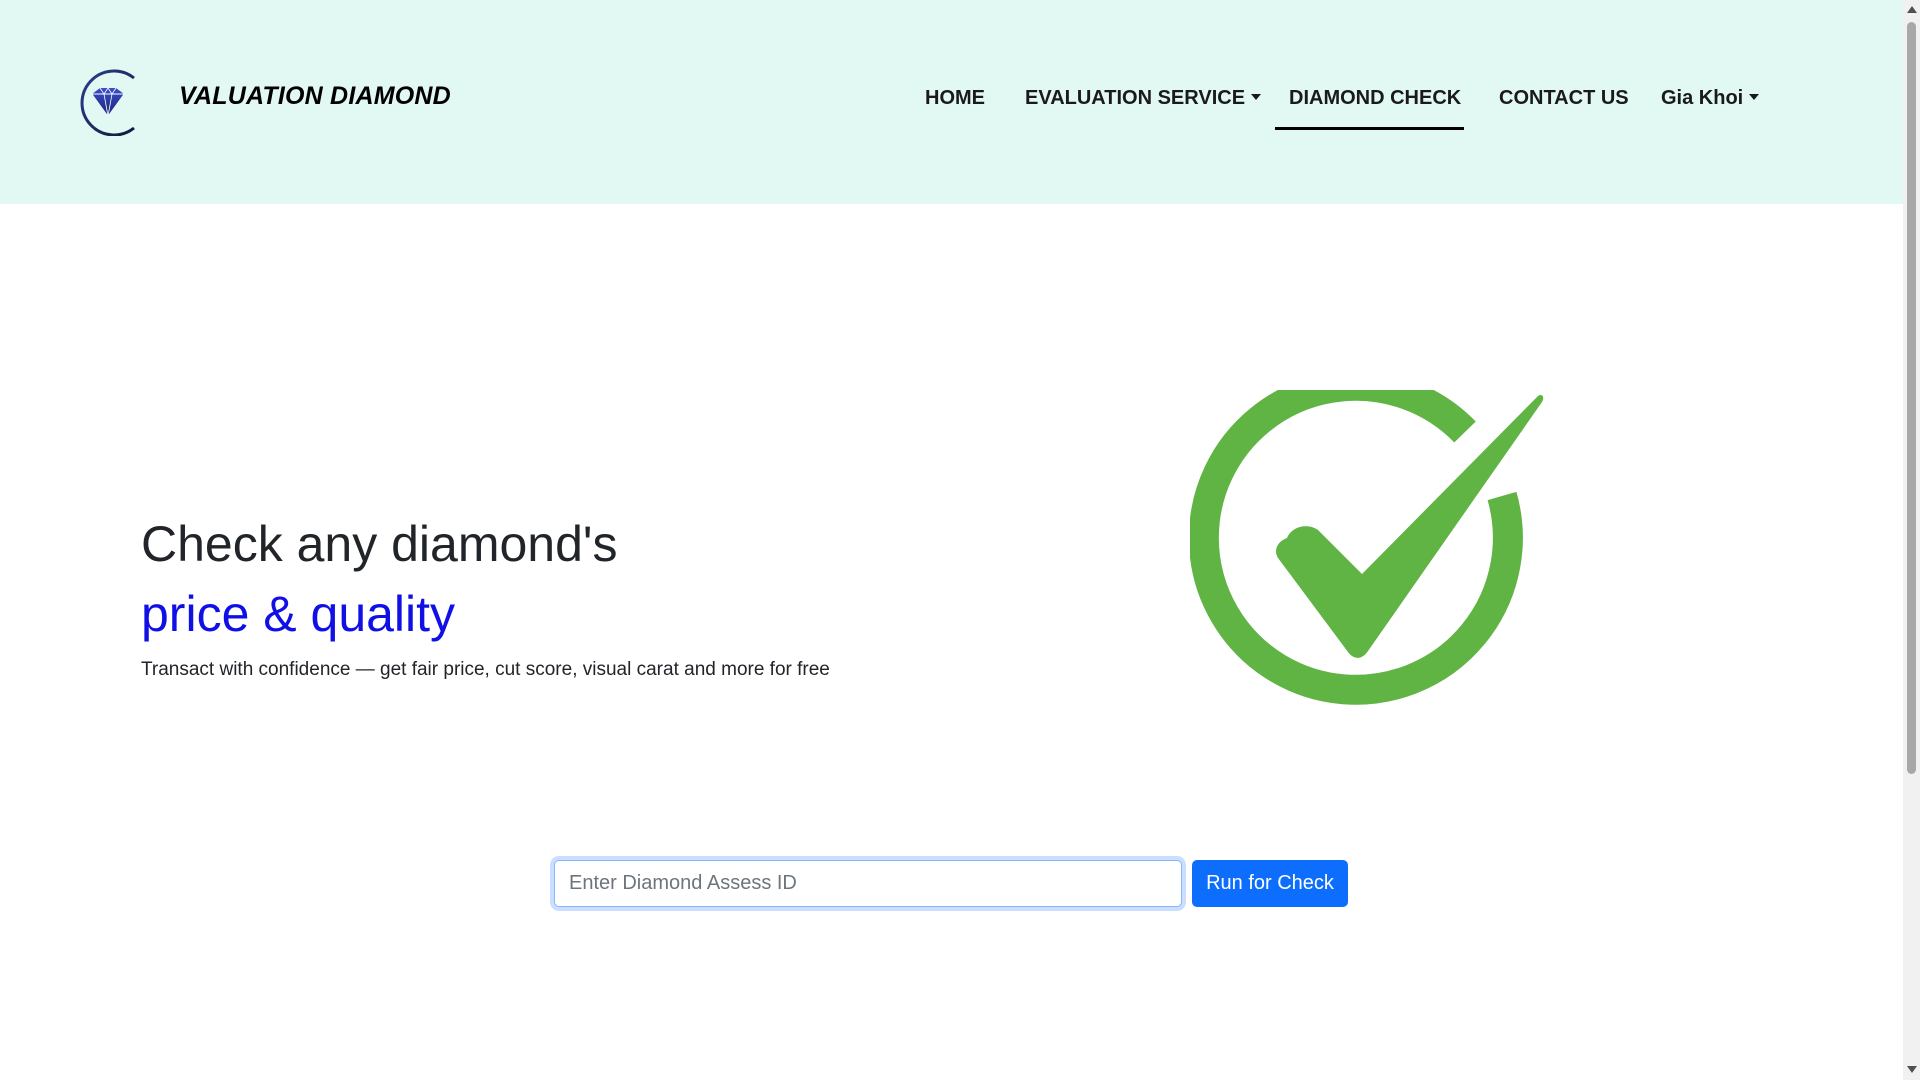 The height and width of the screenshot is (1080, 1920). What do you see at coordinates (1911, 398) in the screenshot?
I see `scroll-thumb` at bounding box center [1911, 398].